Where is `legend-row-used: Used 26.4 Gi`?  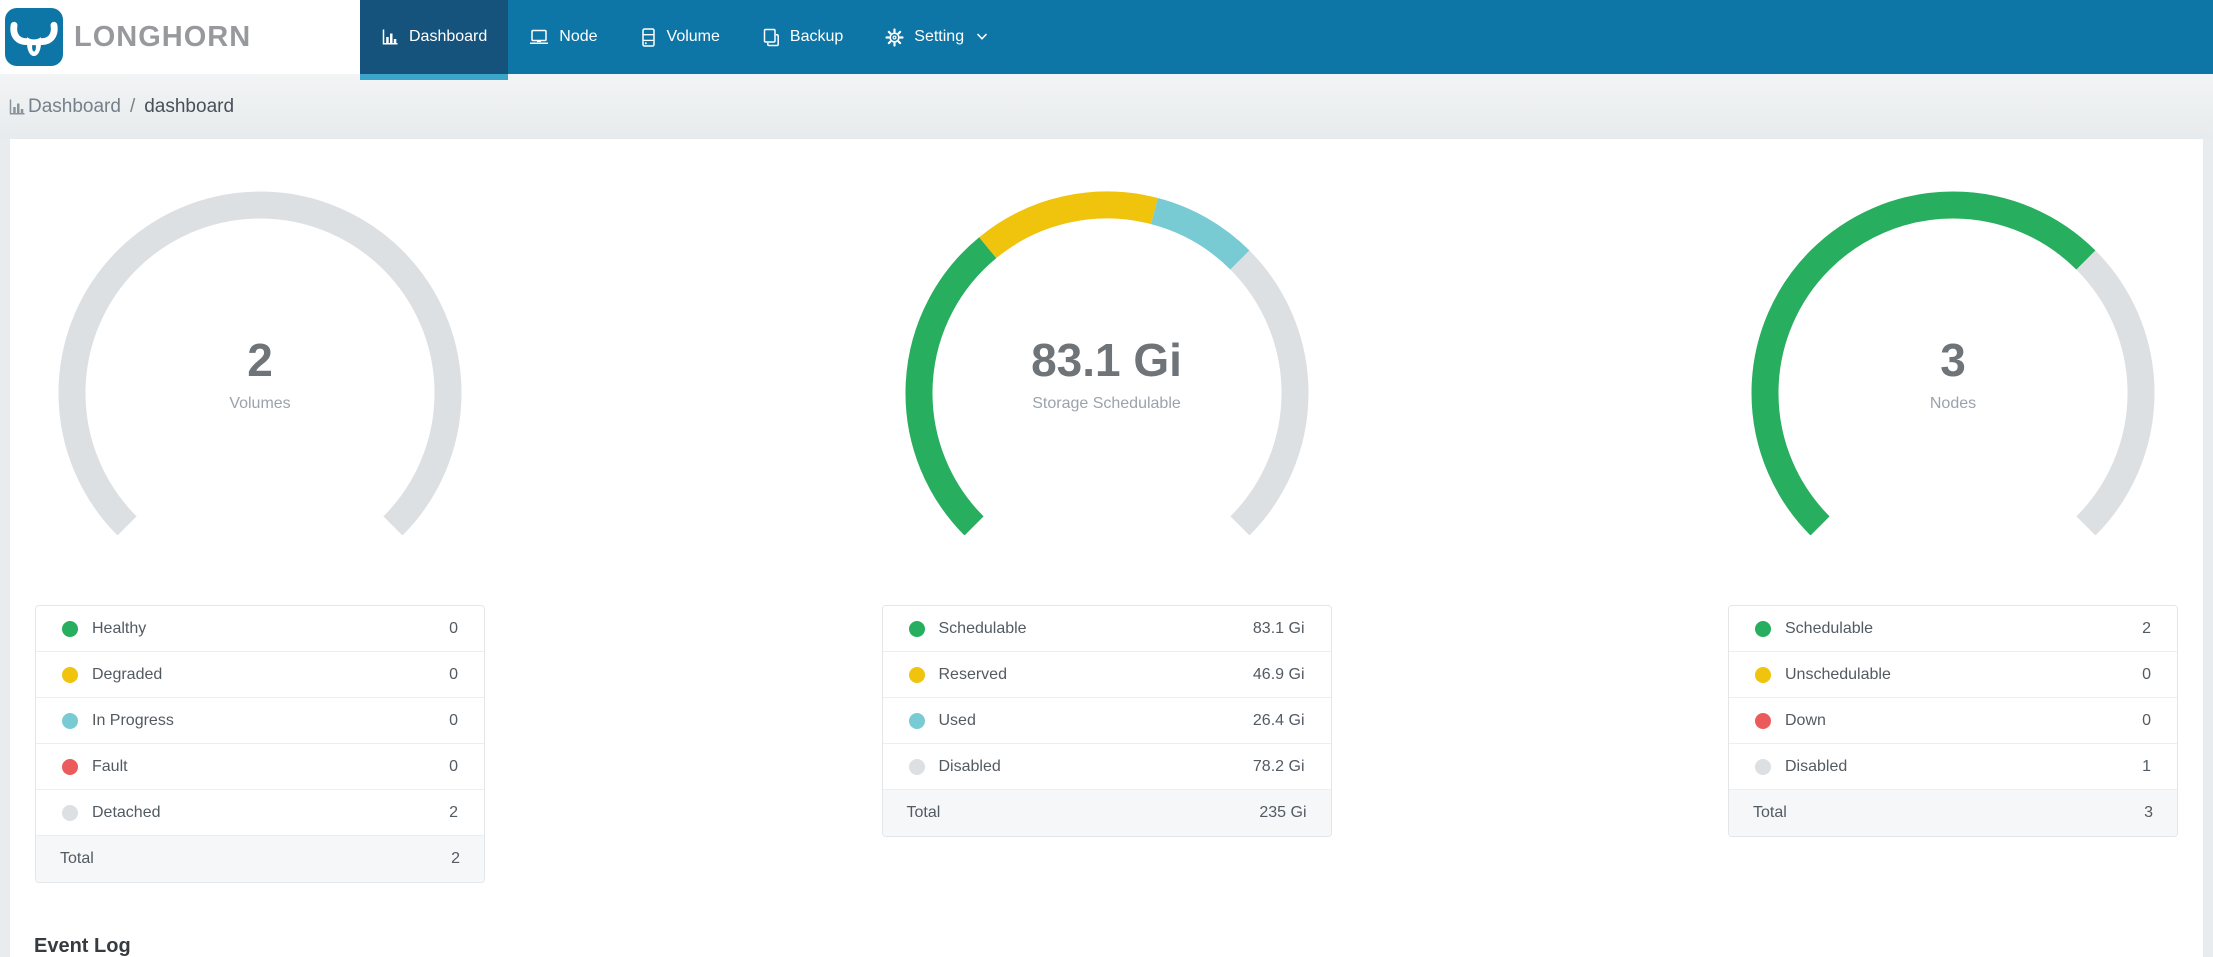 legend-row-used: Used 26.4 Gi is located at coordinates (1106, 721).